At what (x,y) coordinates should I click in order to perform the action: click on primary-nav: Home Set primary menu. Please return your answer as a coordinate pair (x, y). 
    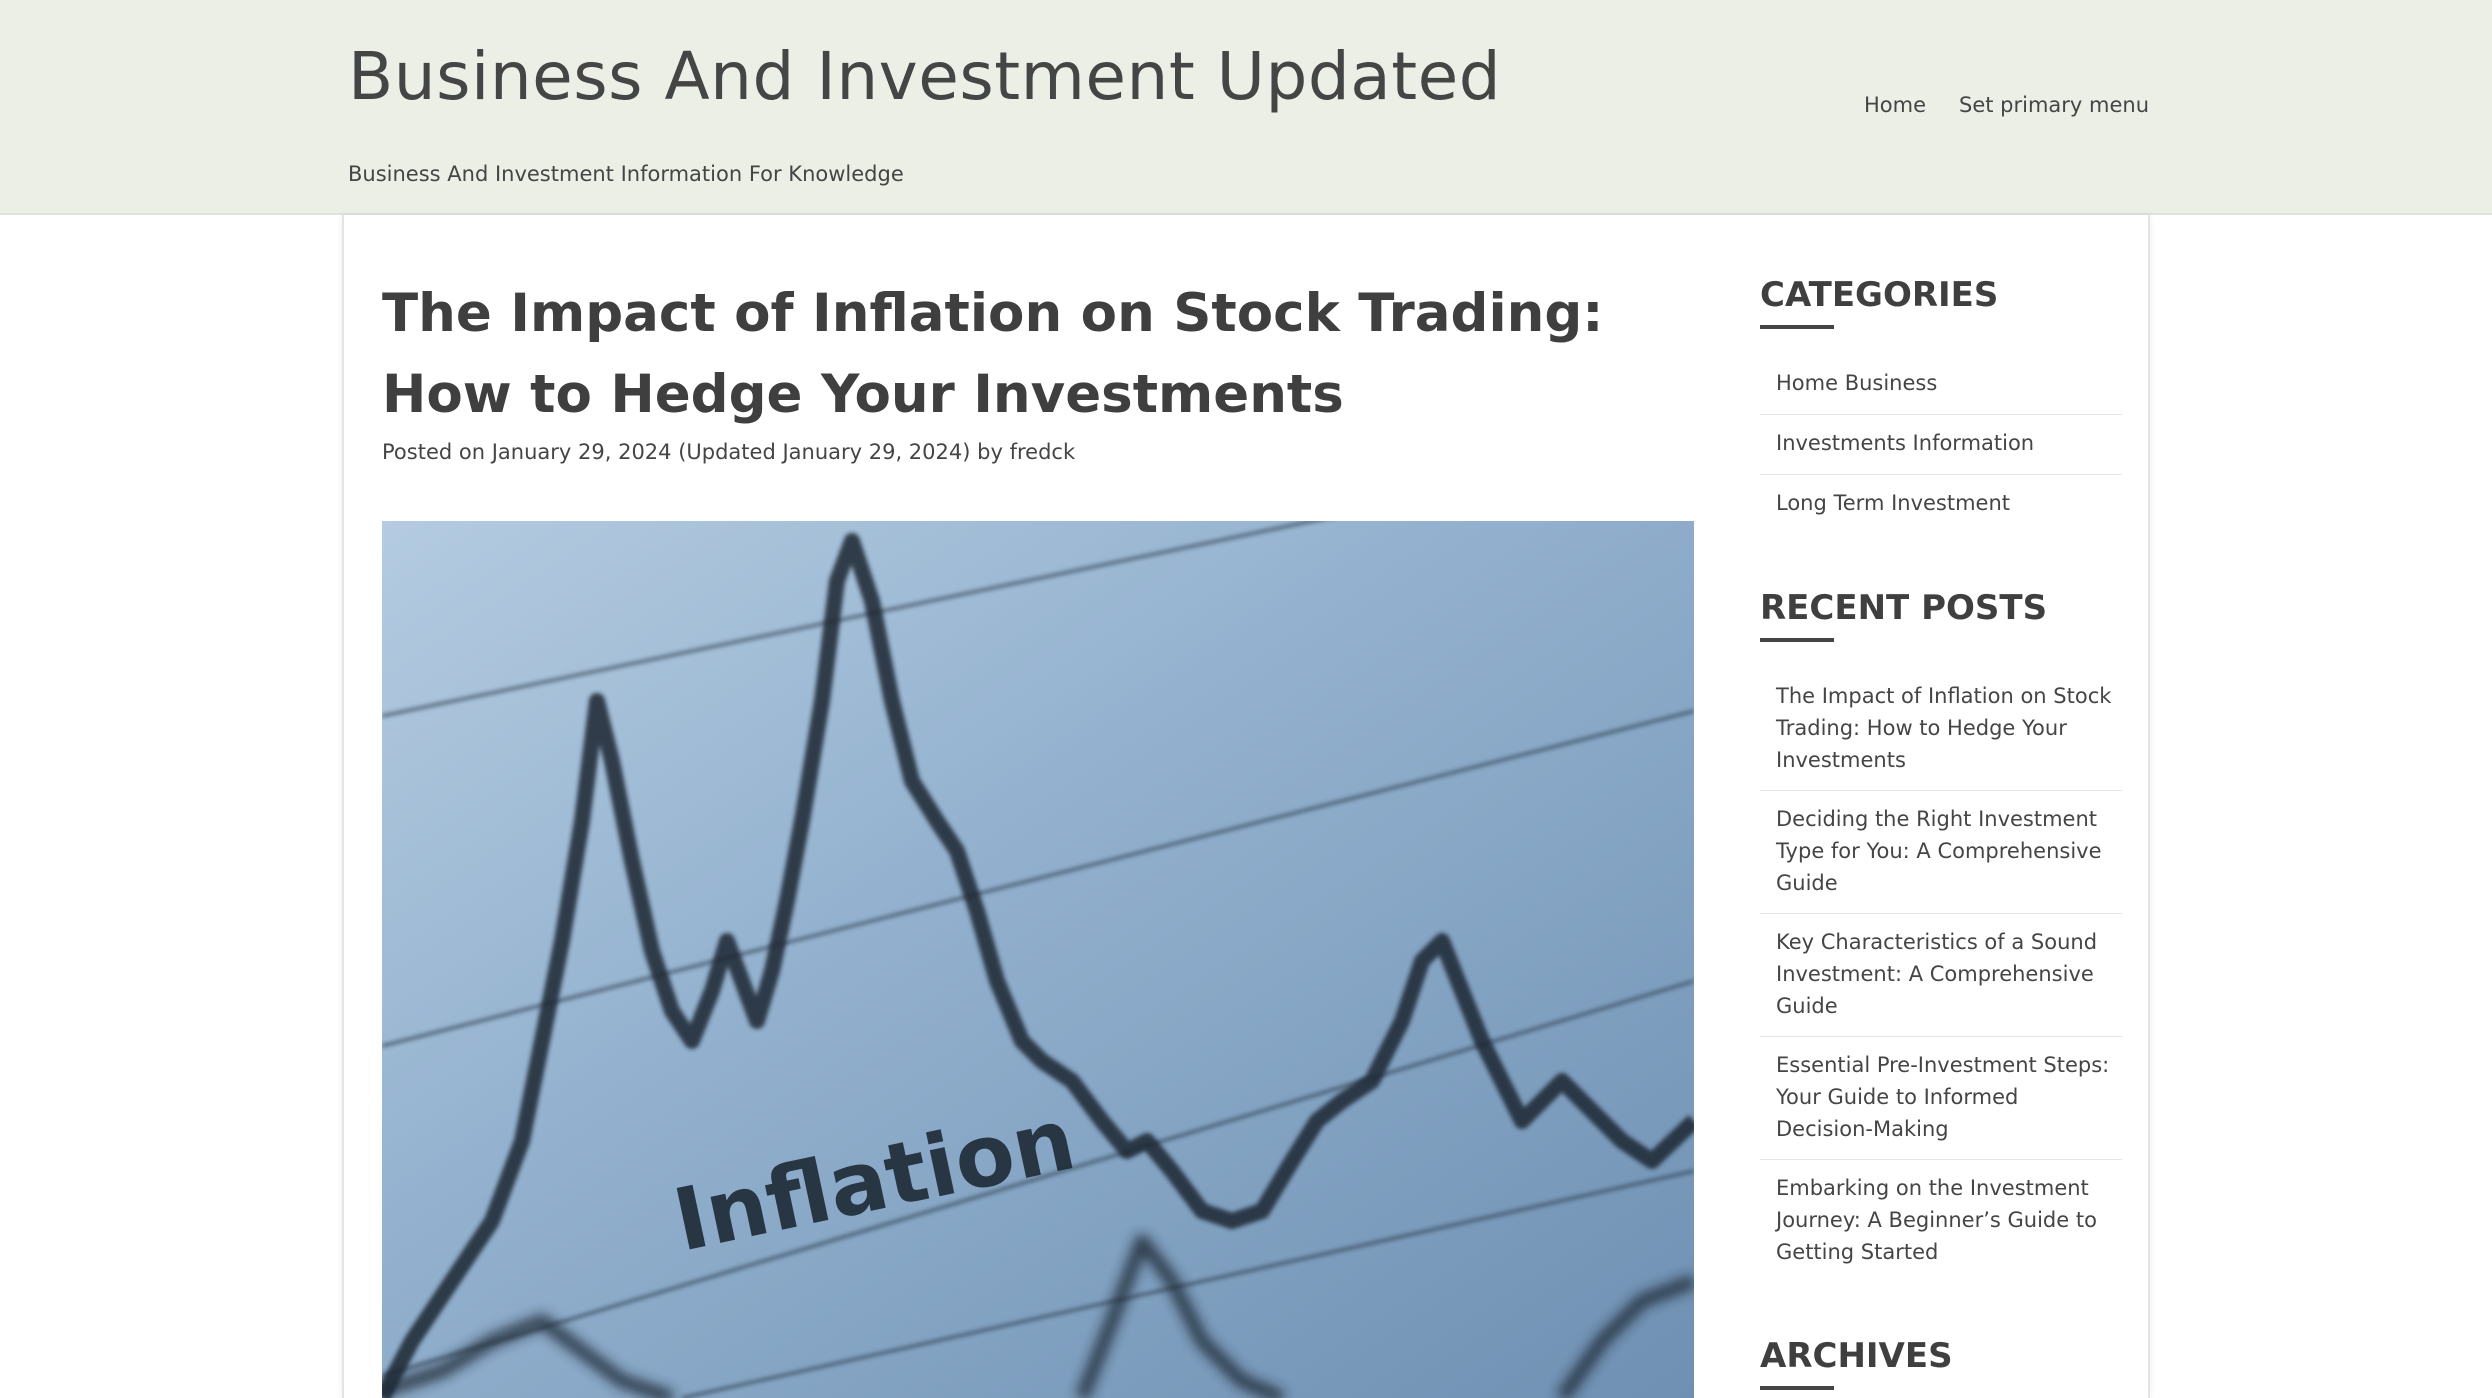
    Looking at the image, I should click on (2006, 105).